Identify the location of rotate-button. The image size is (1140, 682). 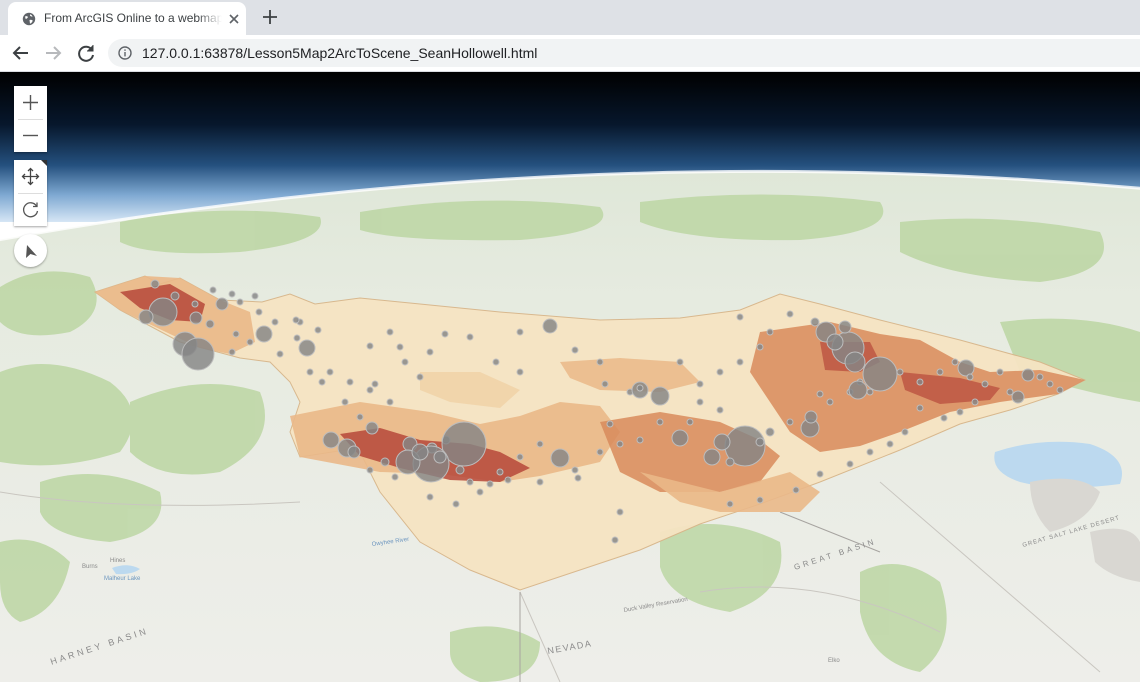
(30, 209).